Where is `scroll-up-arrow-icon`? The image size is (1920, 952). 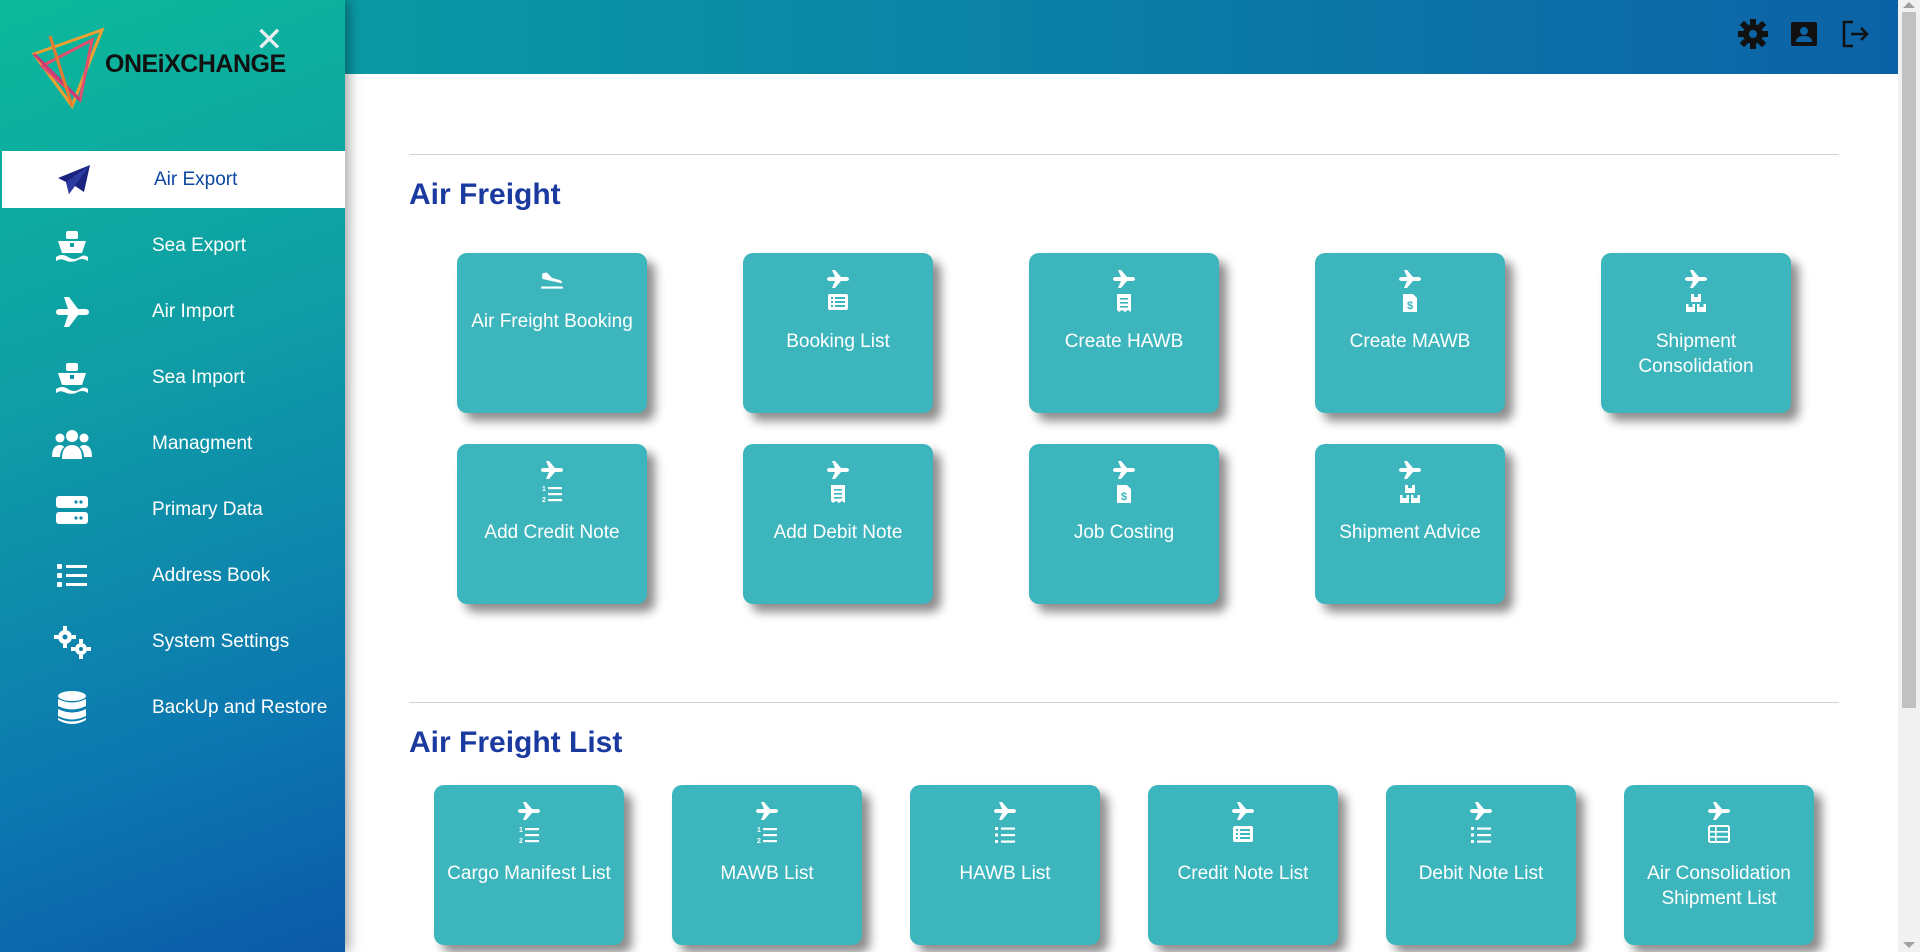 scroll-up-arrow-icon is located at coordinates (1909, 5).